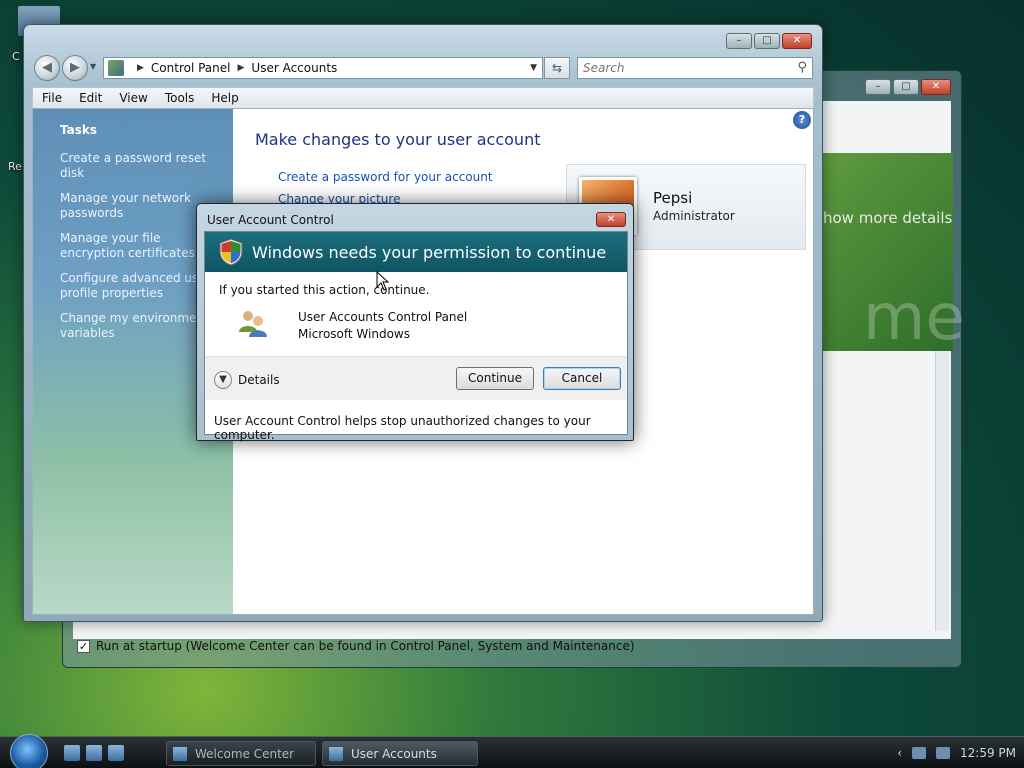  What do you see at coordinates (179, 98) in the screenshot?
I see `menu-tools: Tools` at bounding box center [179, 98].